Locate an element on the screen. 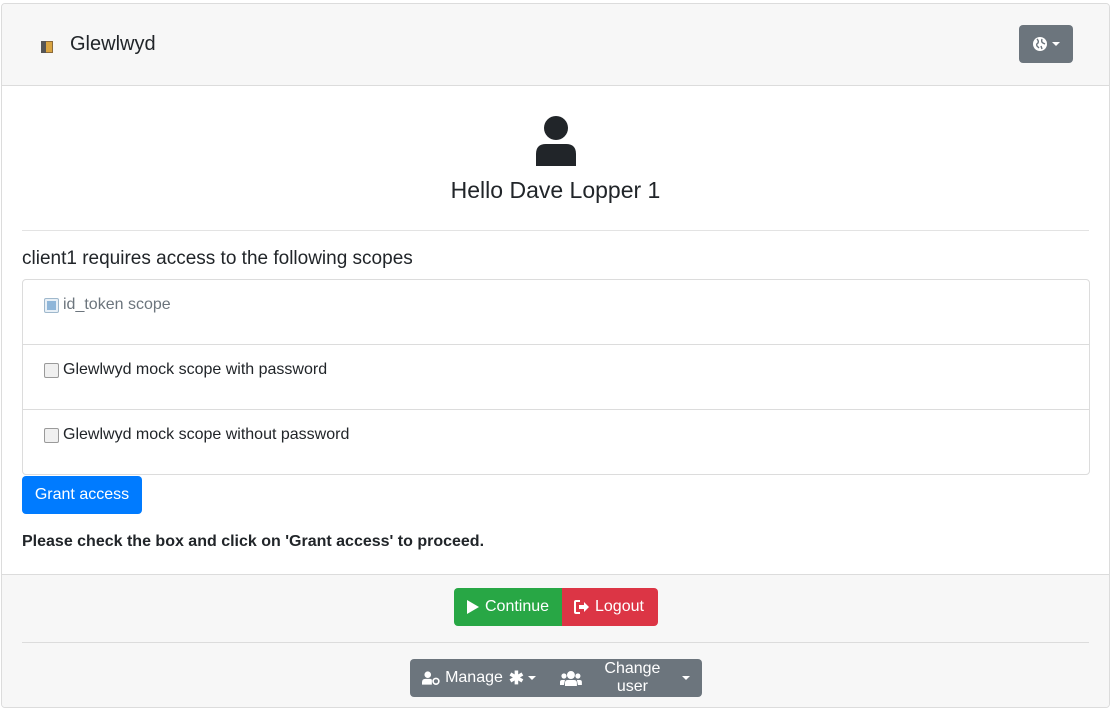 Image resolution: width=1114 pixels, height=711 pixels. account-button-group: Manage ✱ Change user is located at coordinates (556, 678).